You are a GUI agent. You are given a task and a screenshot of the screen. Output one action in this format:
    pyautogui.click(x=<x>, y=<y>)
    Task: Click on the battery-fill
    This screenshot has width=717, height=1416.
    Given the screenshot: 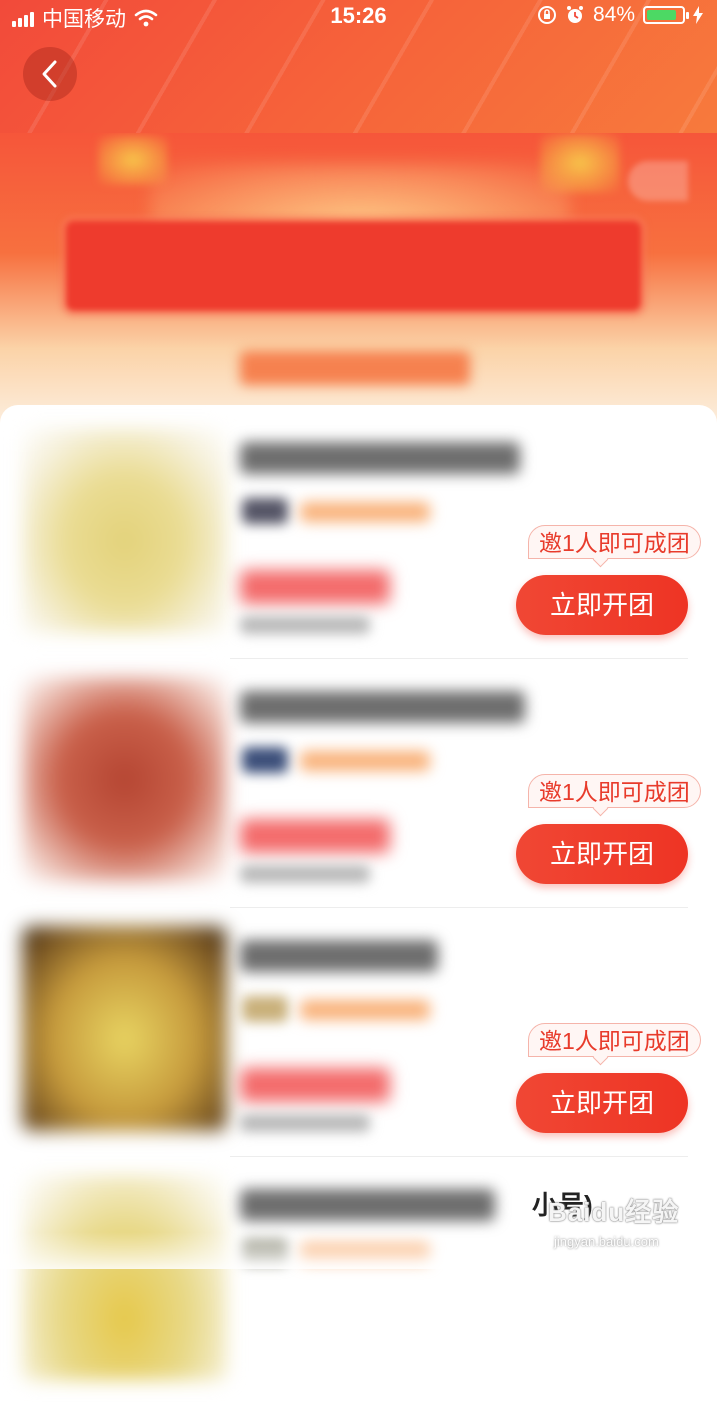 What is the action you would take?
    pyautogui.click(x=661, y=15)
    